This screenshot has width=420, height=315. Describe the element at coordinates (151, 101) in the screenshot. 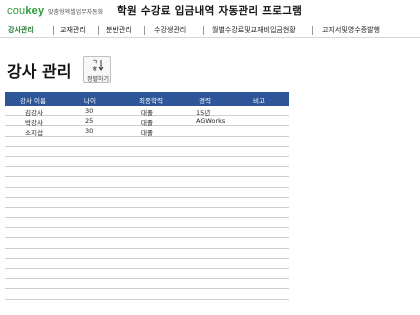

I see `column-header-education: 최종학력` at that location.